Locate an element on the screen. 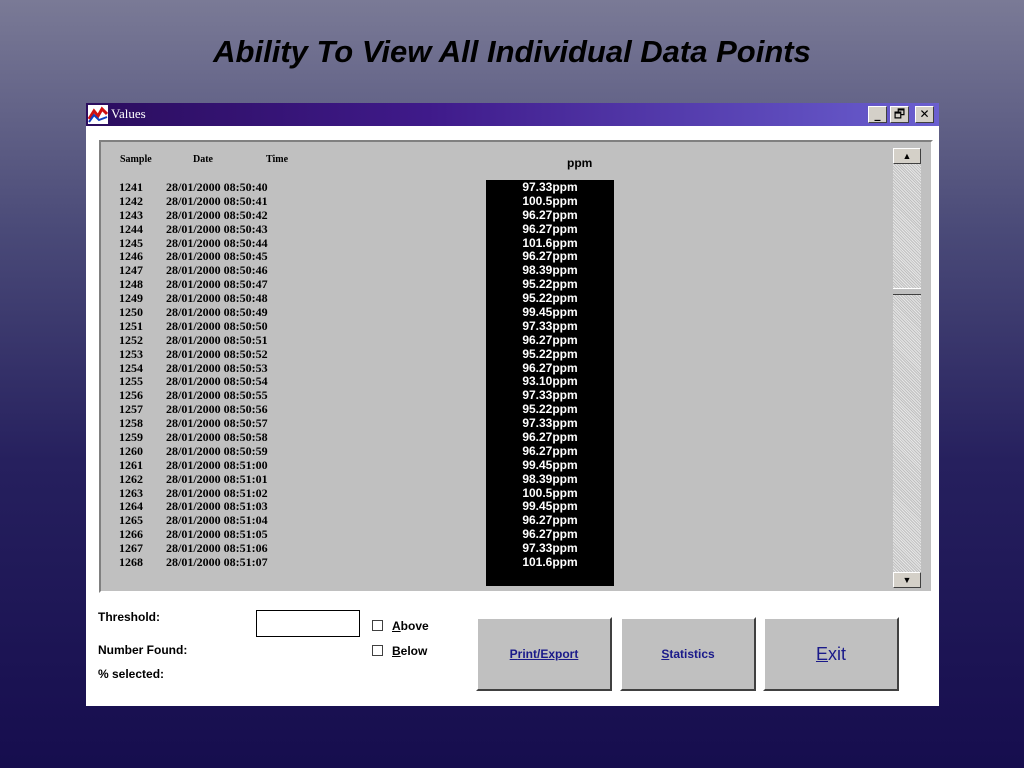 The height and width of the screenshot is (768, 1024). table-row: 1267 28/01/2000 08:51:06 is located at coordinates (219, 548).